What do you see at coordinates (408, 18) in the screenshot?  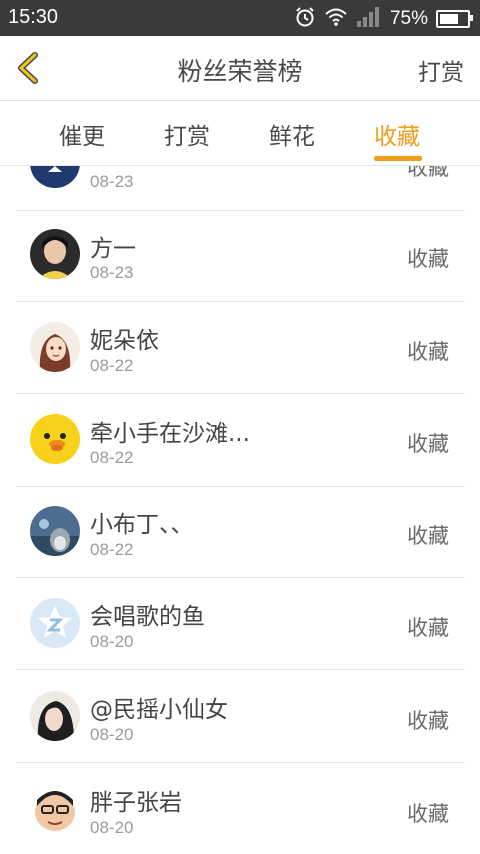 I see `battery-percent: 75%` at bounding box center [408, 18].